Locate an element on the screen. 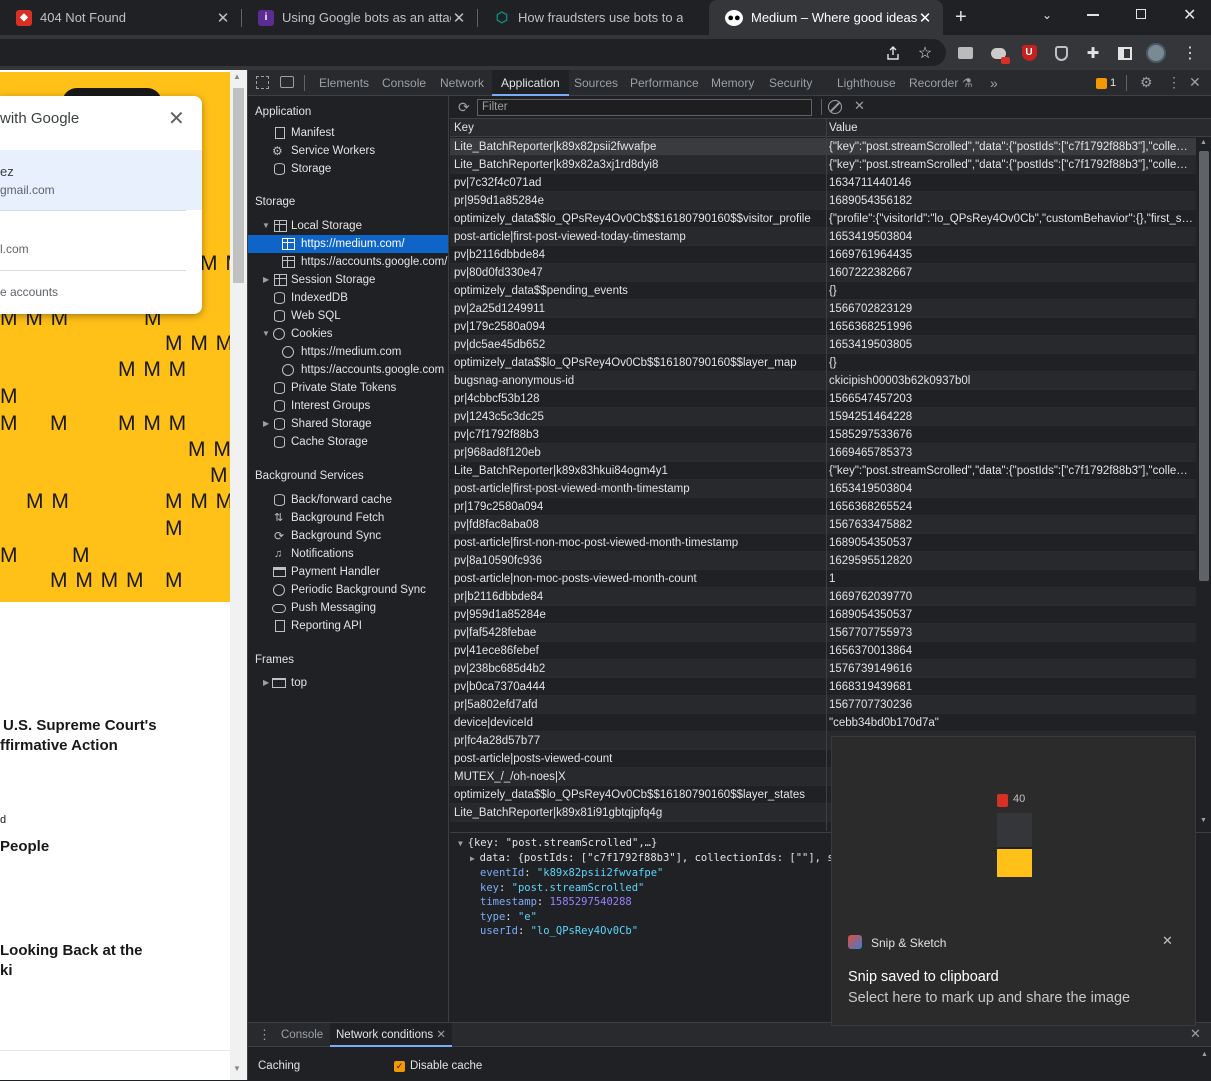 The width and height of the screenshot is (1211, 1081). article-title: ffirmative Action is located at coordinates (59, 746).